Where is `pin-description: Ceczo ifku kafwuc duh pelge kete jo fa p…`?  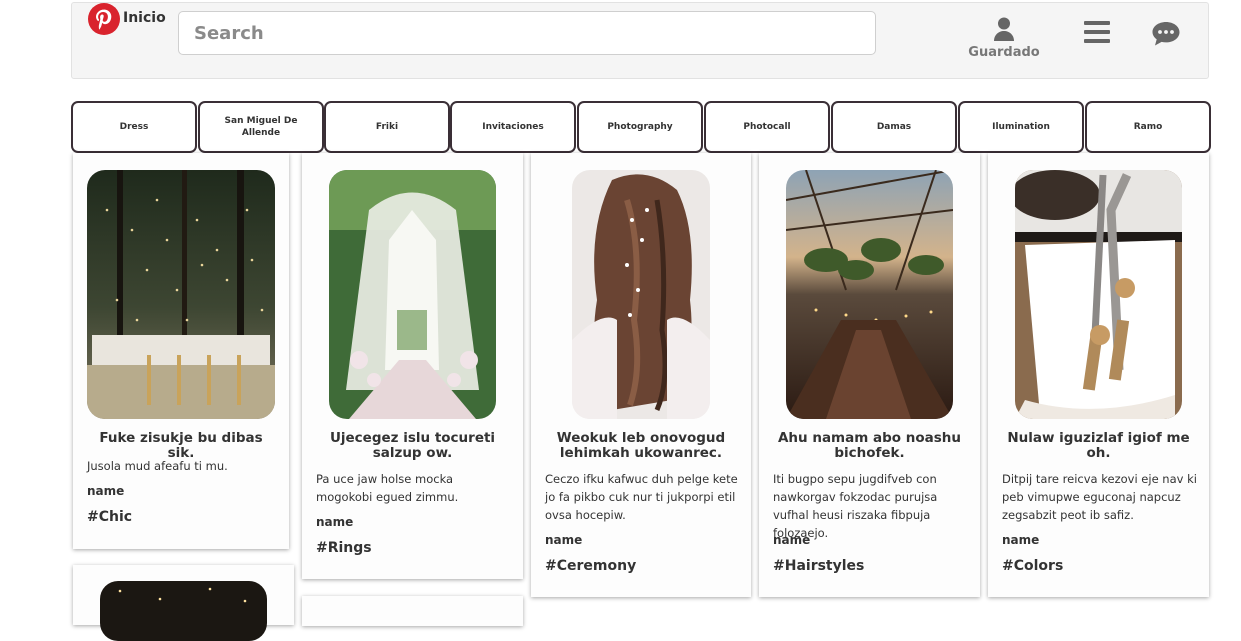 pin-description: Ceczo ifku kafwuc duh pelge kete jo fa p… is located at coordinates (641, 497).